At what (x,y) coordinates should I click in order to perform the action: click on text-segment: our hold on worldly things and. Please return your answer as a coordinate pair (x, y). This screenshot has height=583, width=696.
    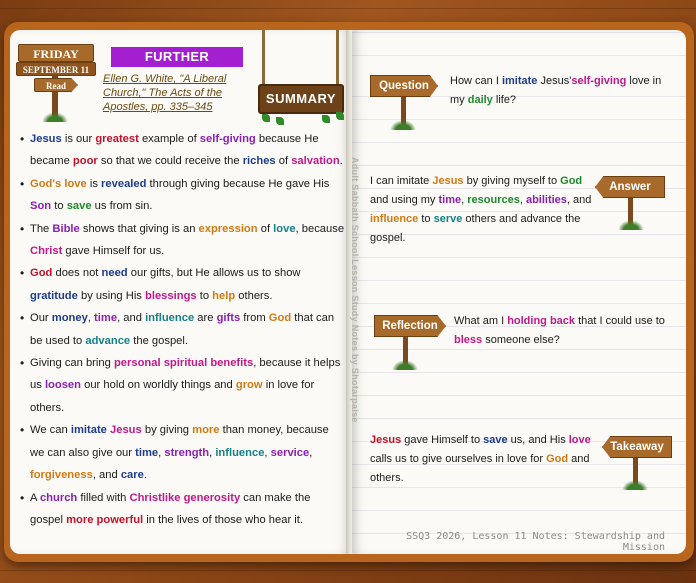
    Looking at the image, I should click on (158, 385).